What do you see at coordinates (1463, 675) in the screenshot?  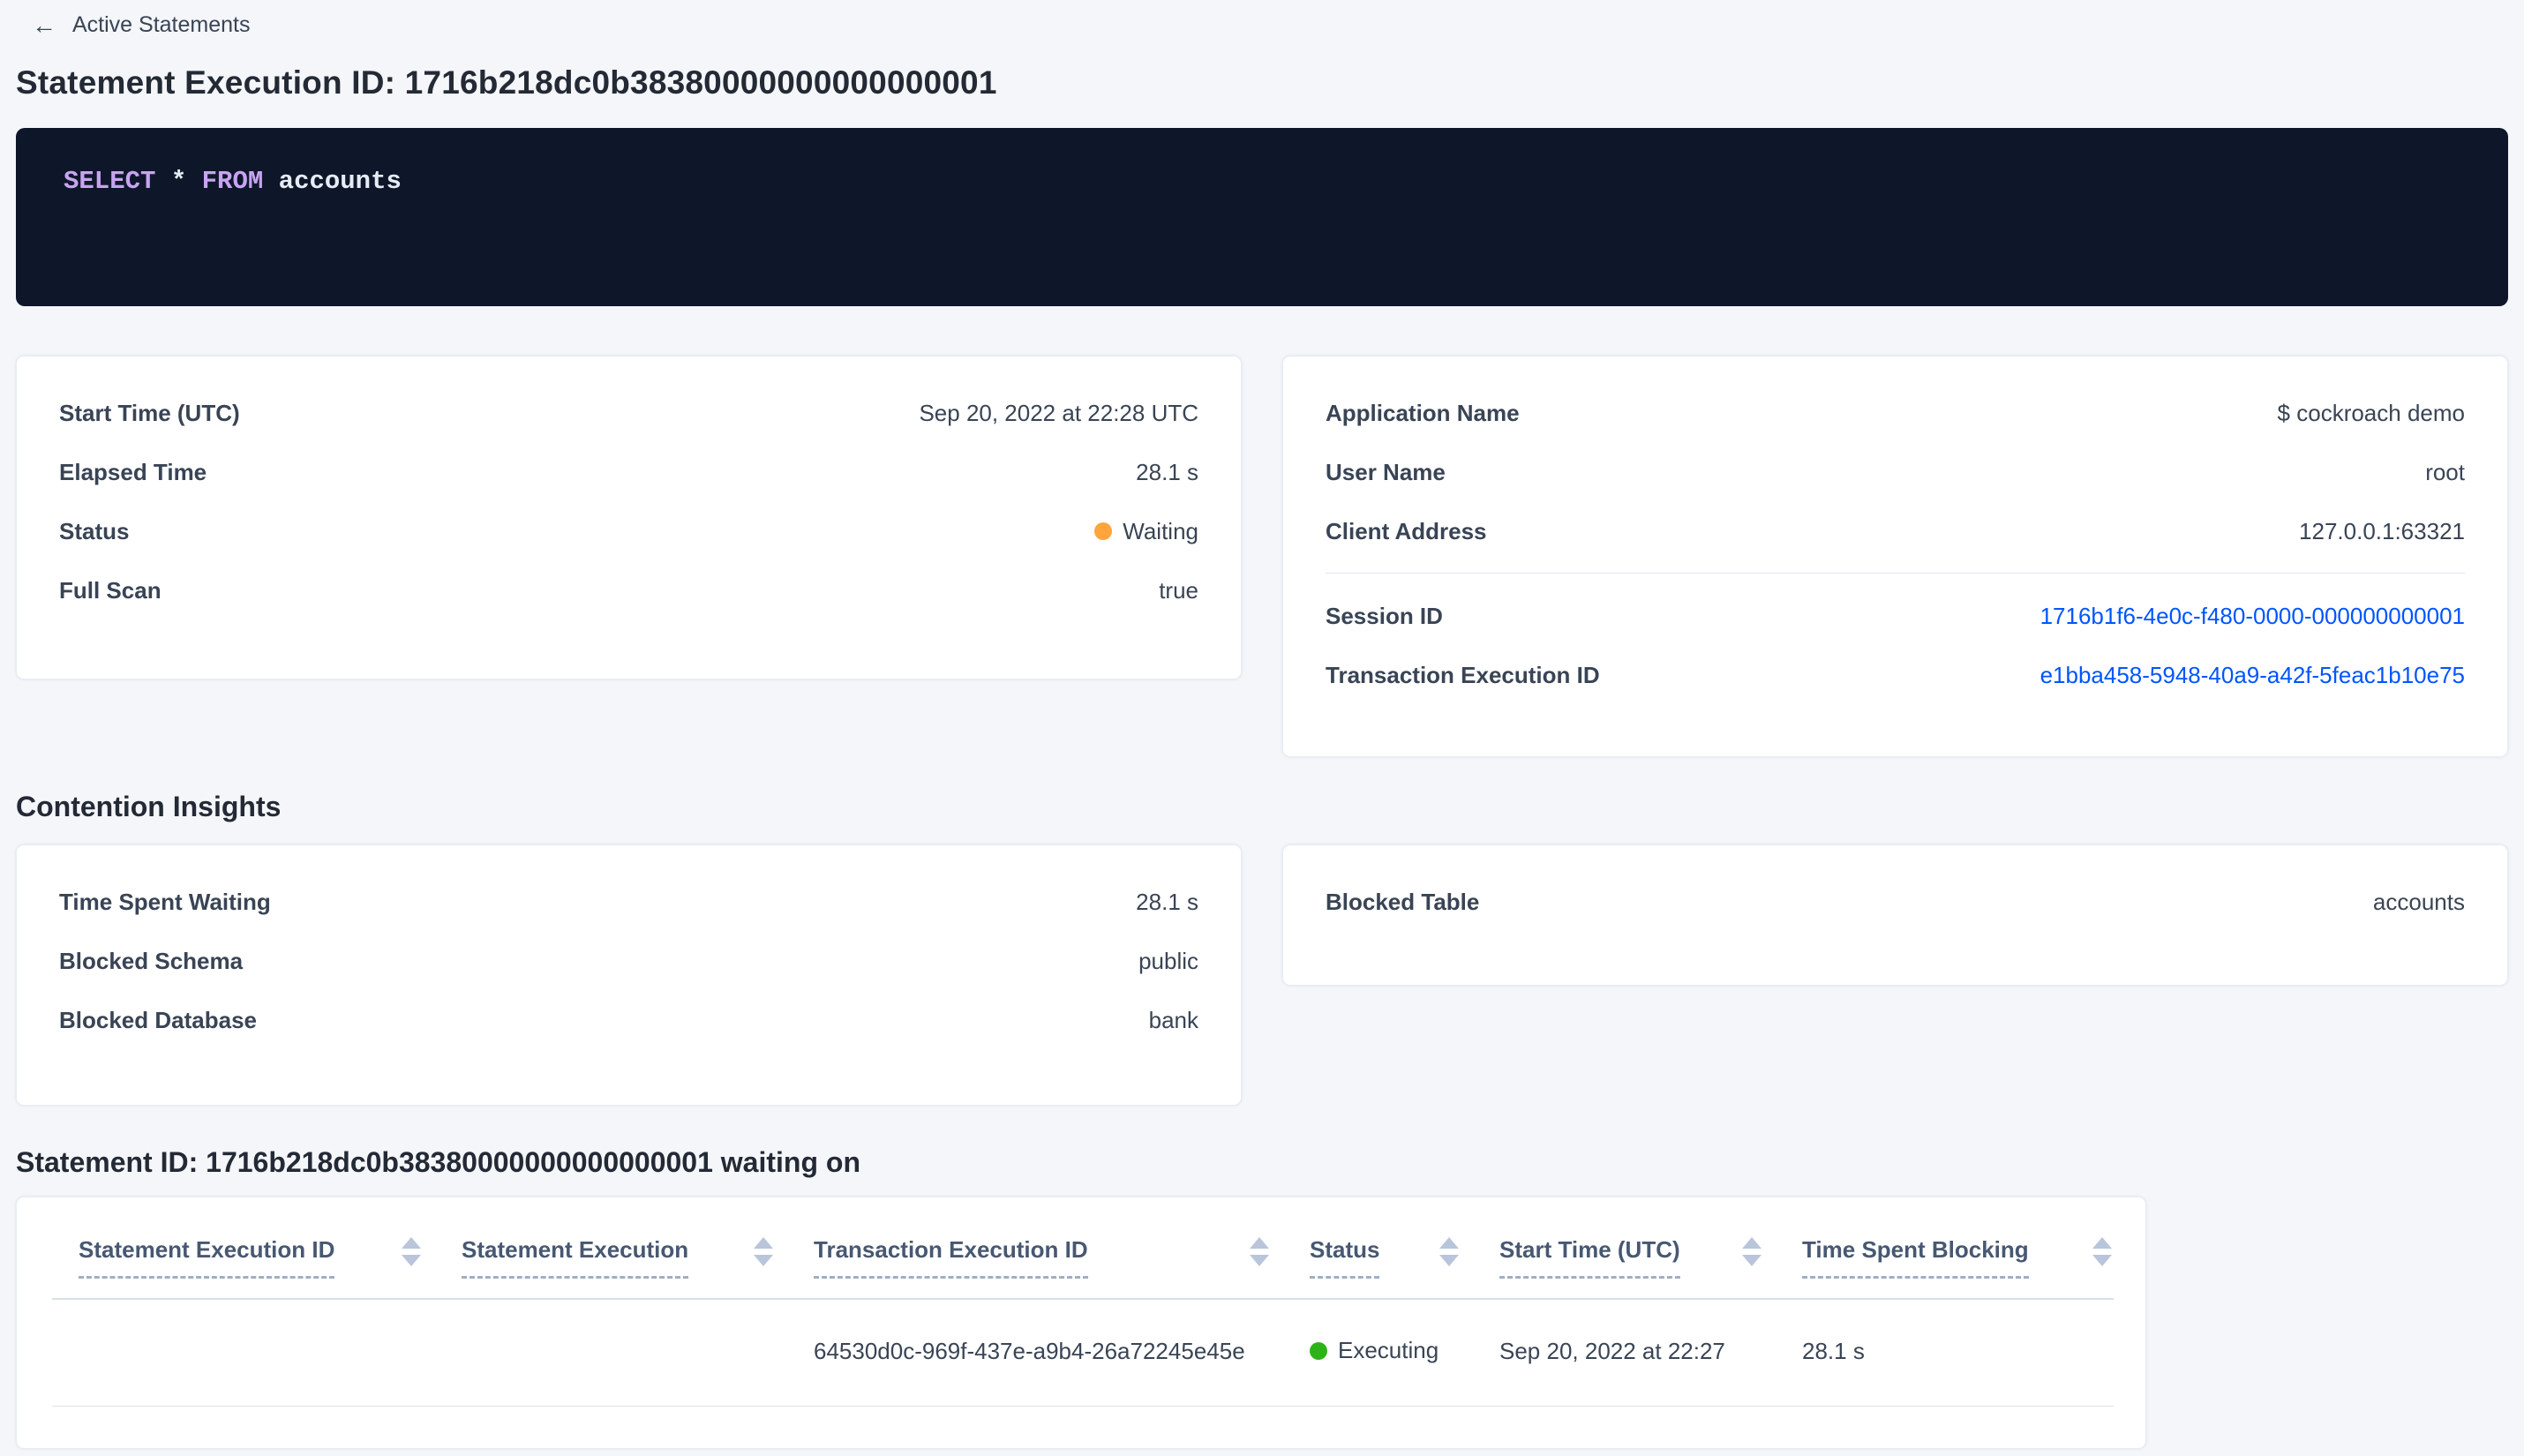 I see `transaction-execution-id-label: Transaction Execution ID` at bounding box center [1463, 675].